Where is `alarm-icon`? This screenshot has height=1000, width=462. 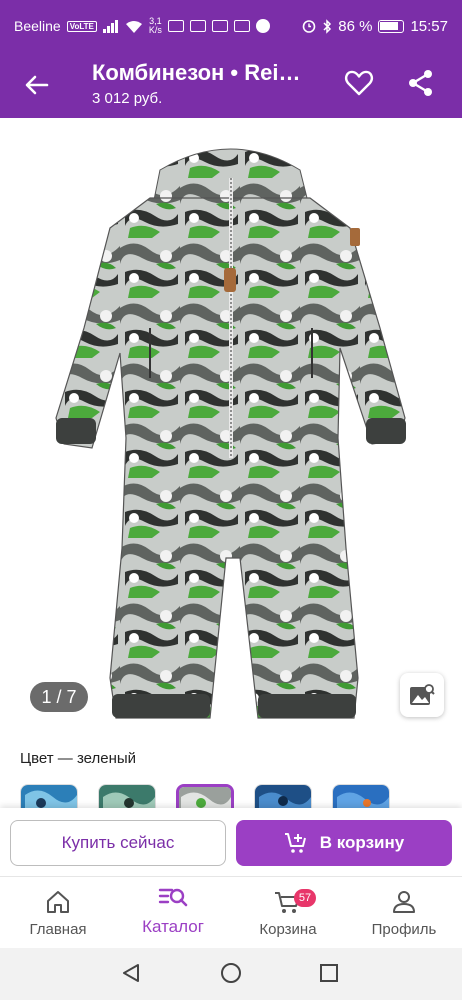
alarm-icon is located at coordinates (309, 26).